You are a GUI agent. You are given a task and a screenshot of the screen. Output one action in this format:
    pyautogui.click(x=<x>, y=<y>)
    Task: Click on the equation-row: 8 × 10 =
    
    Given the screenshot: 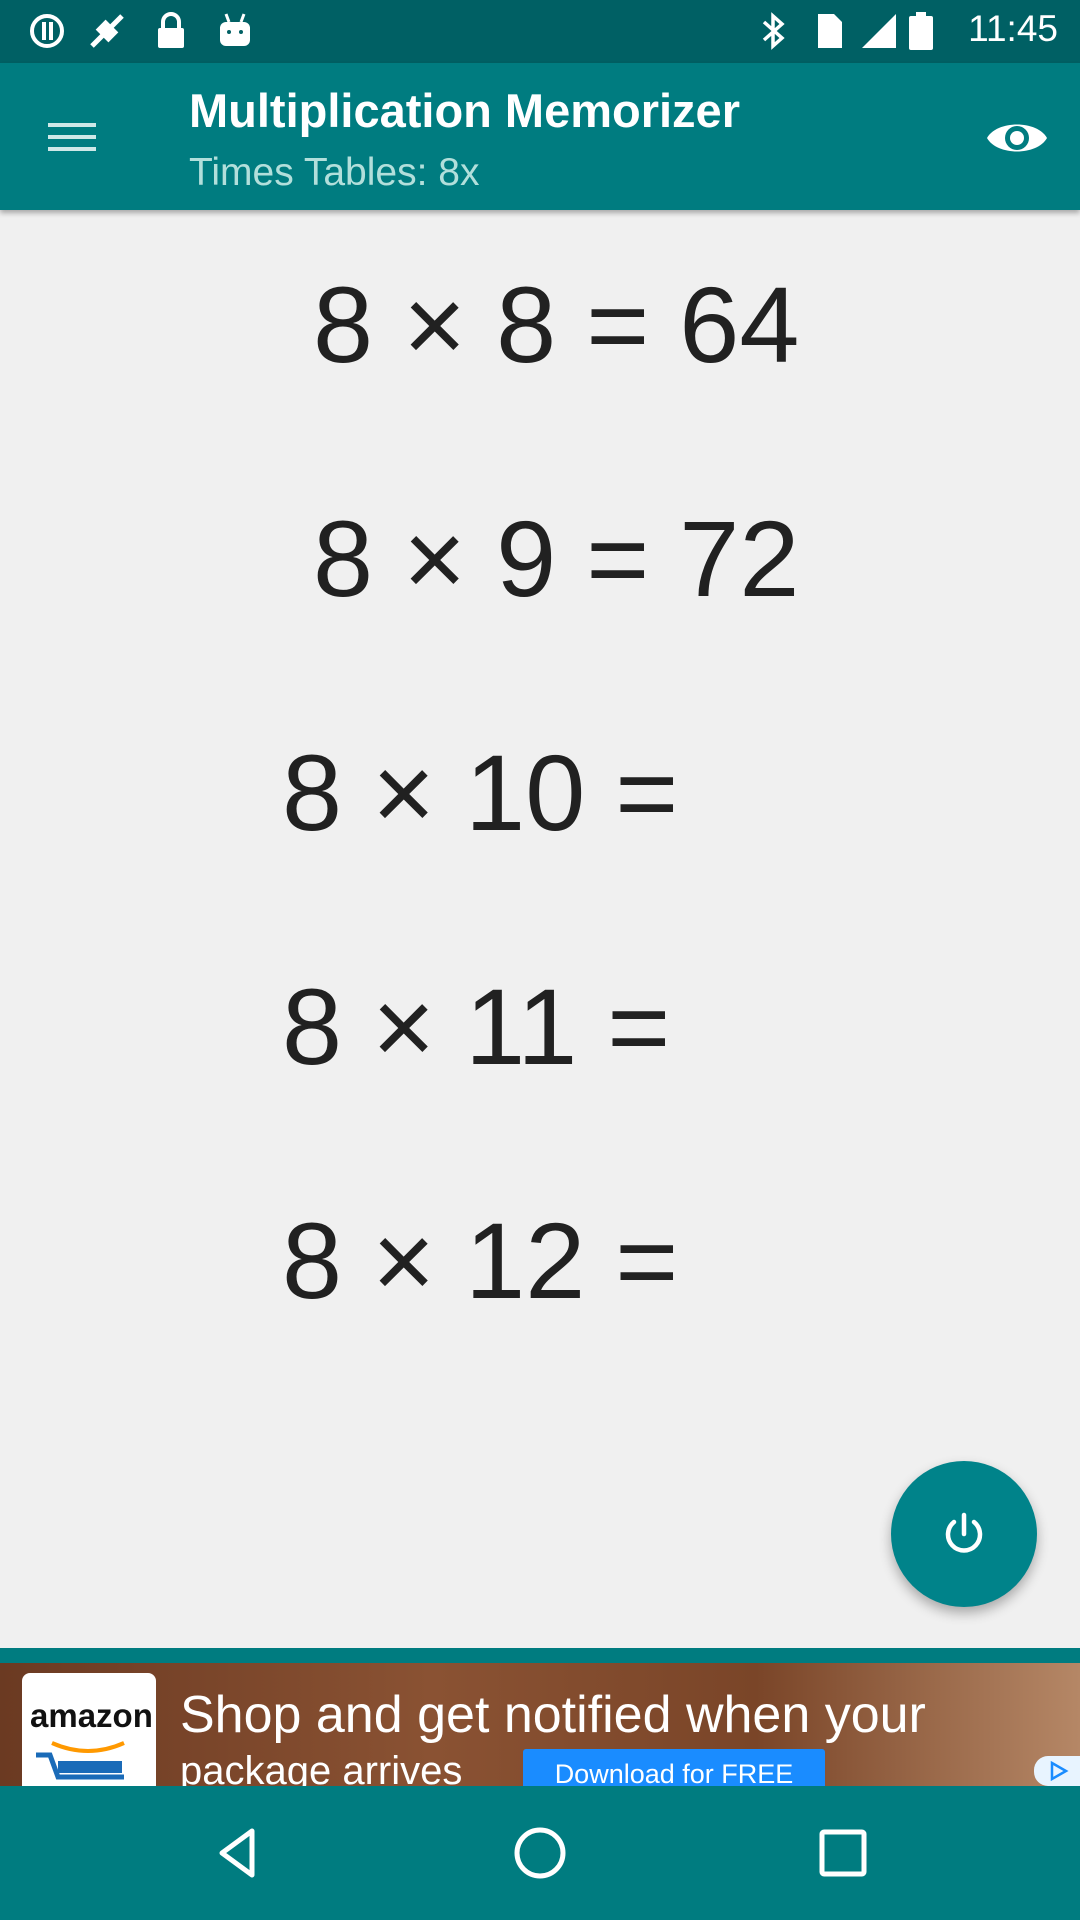 What is the action you would take?
    pyautogui.click(x=540, y=791)
    